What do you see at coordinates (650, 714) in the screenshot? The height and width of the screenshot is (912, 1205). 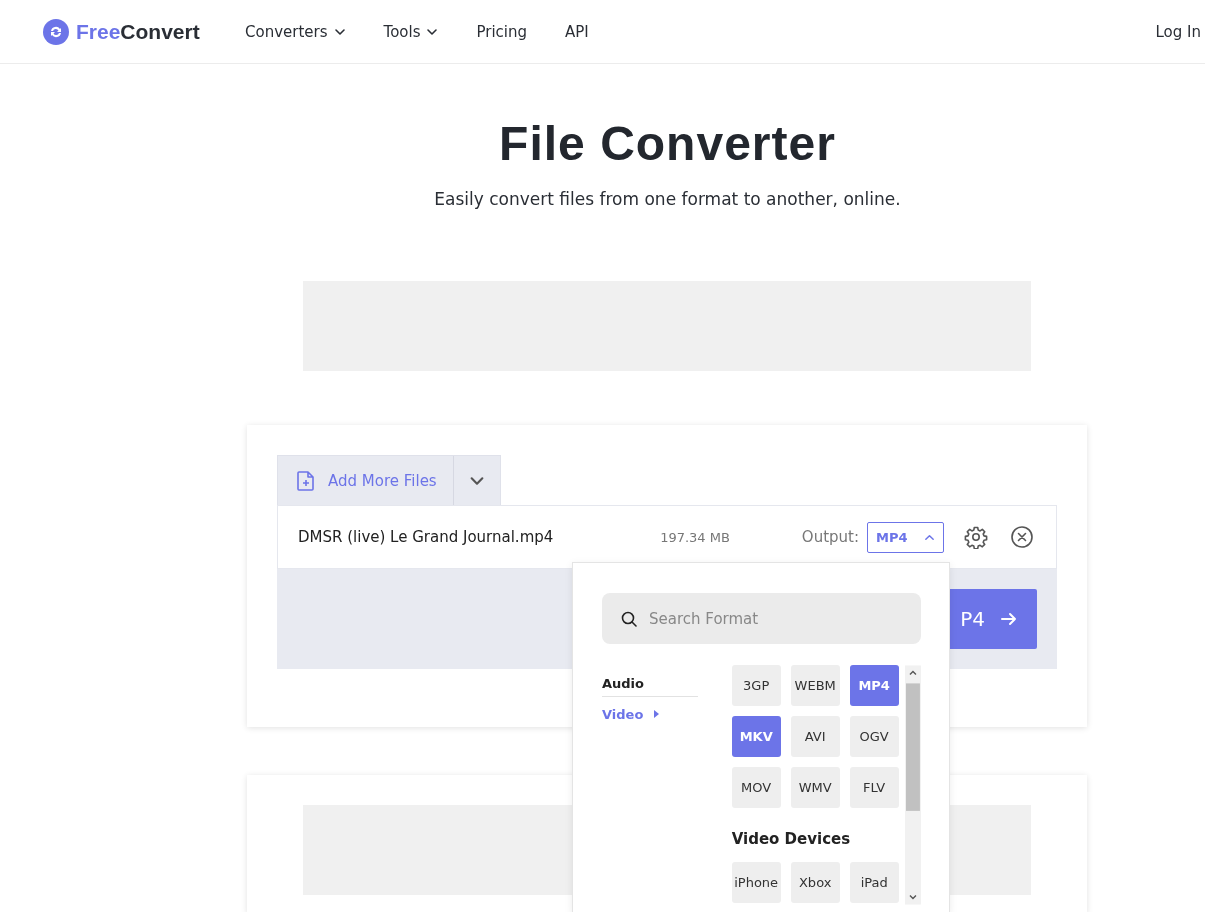 I see `category-item: Video` at bounding box center [650, 714].